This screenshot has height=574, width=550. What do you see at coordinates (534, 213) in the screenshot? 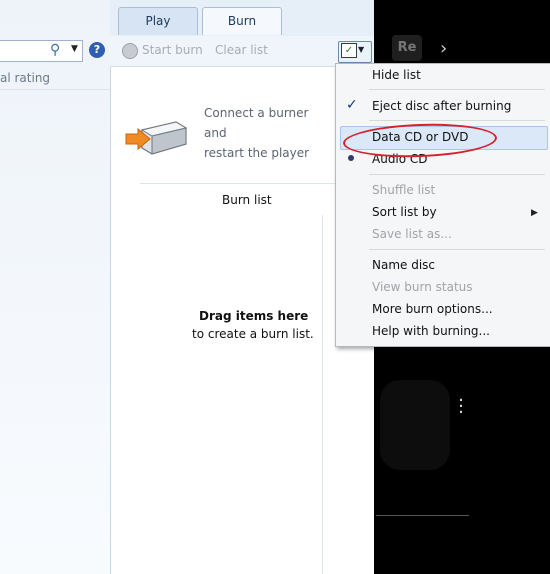
I see `submenu-arrow-icon: ▶` at bounding box center [534, 213].